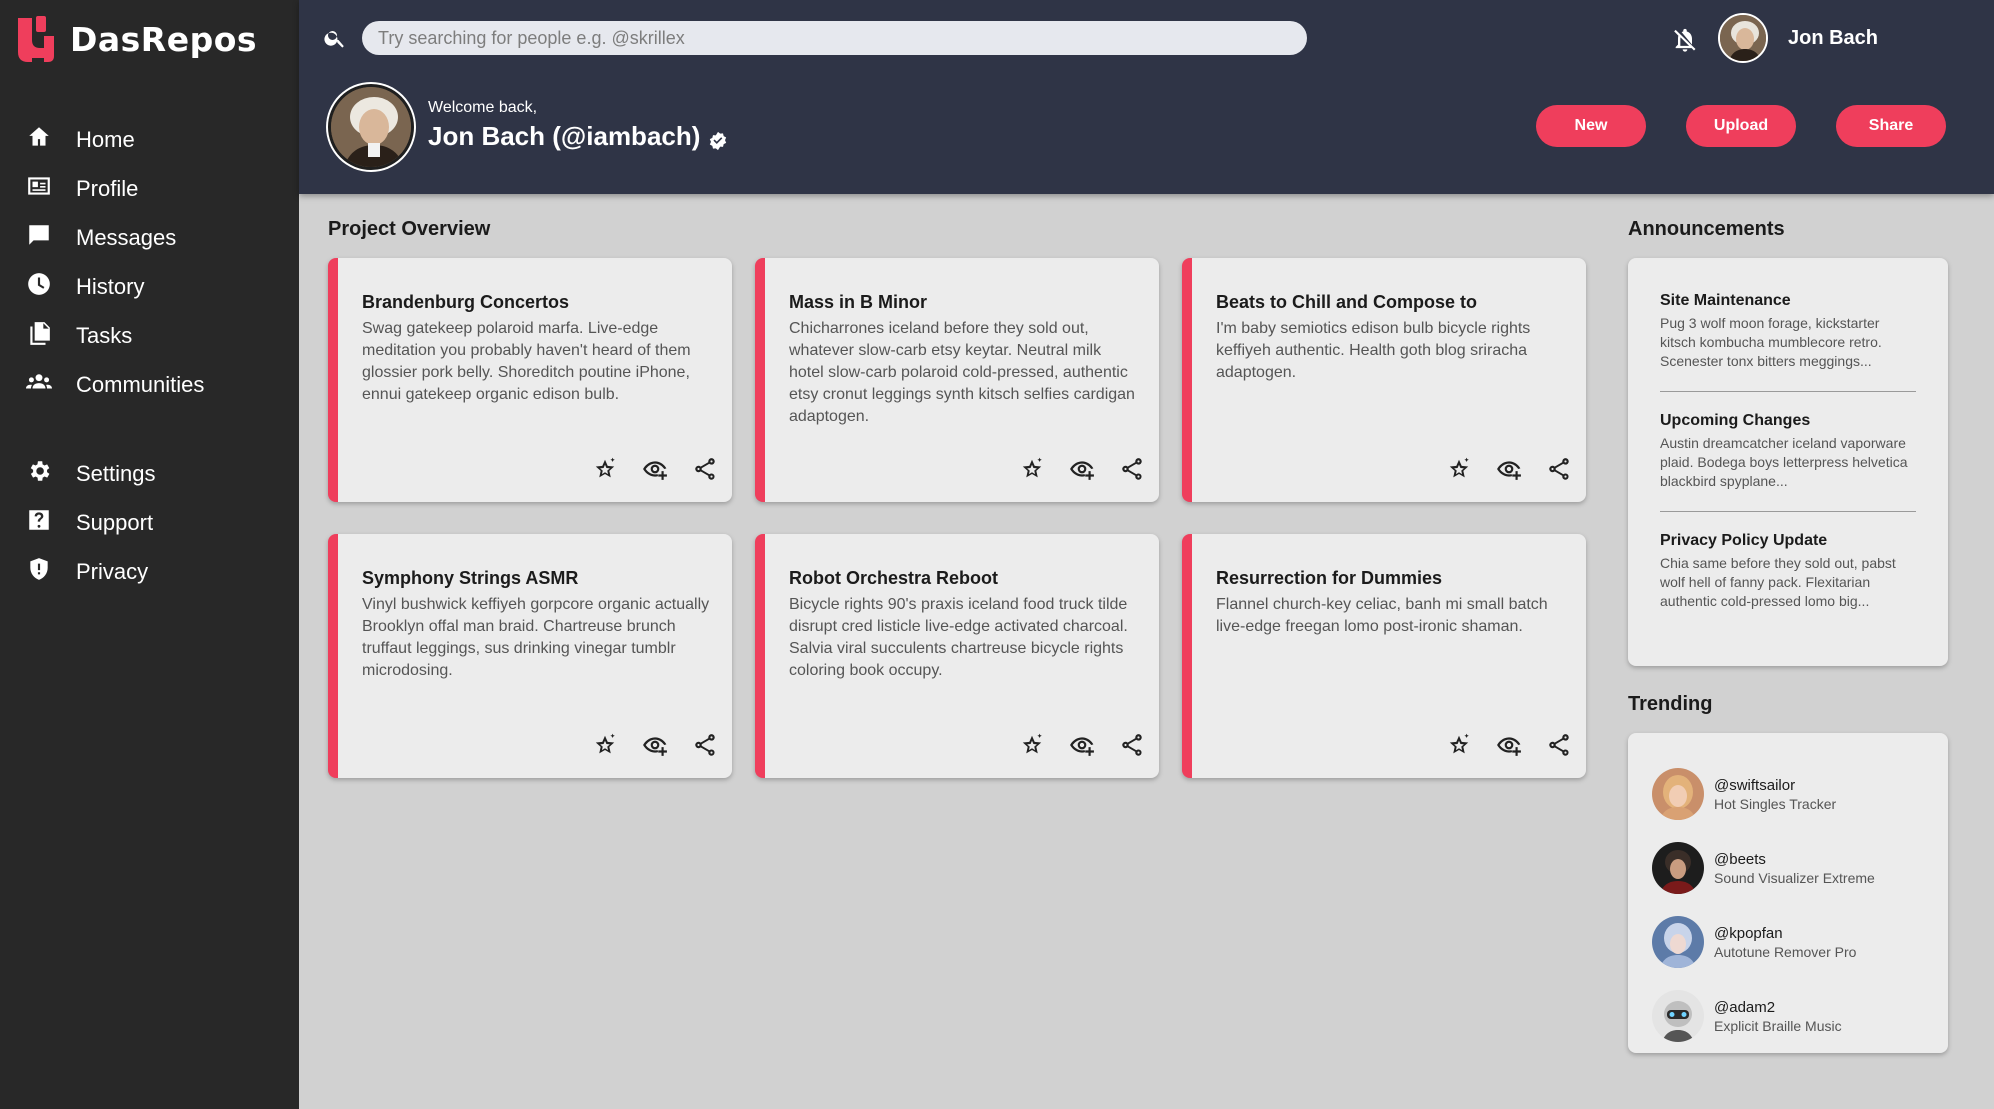 The width and height of the screenshot is (1994, 1109). Describe the element at coordinates (335, 38) in the screenshot. I see `search-icon` at that location.